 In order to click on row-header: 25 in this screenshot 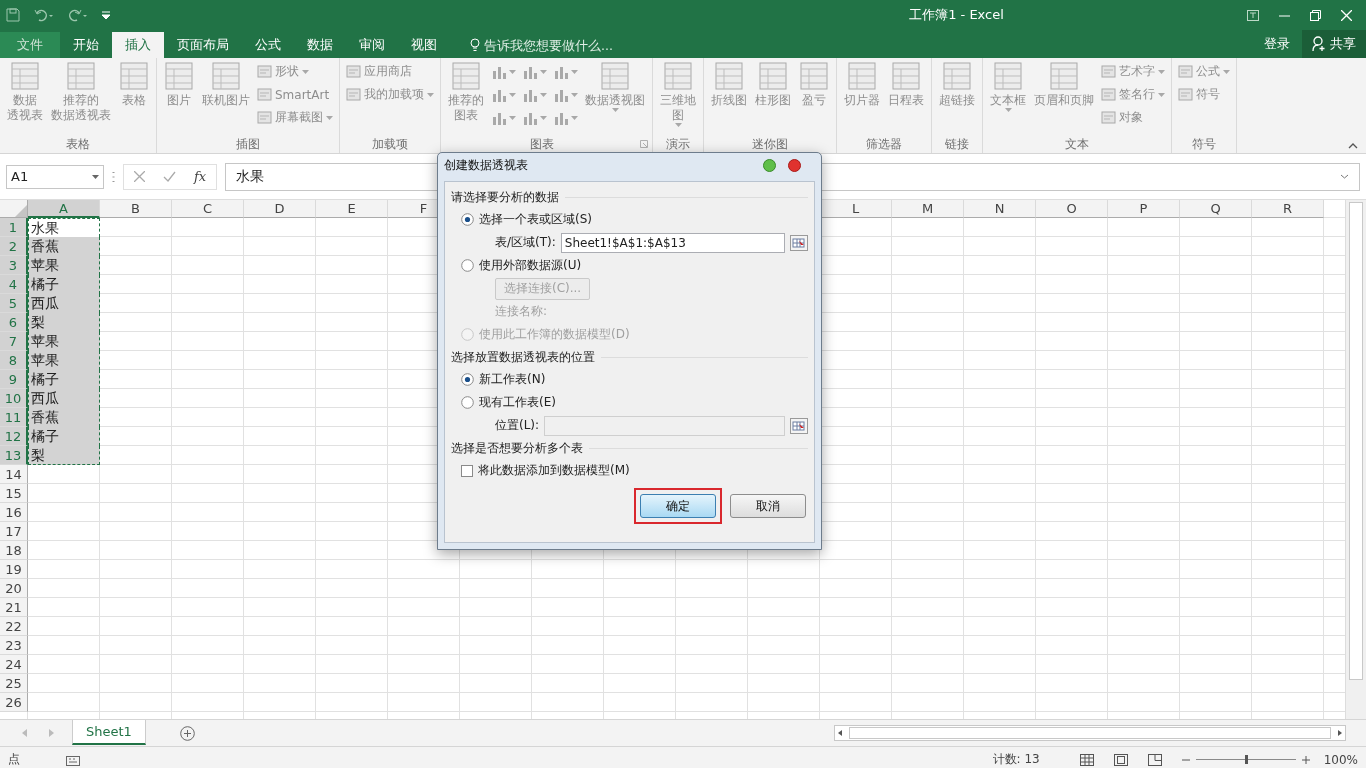, I will do `click(14, 683)`.